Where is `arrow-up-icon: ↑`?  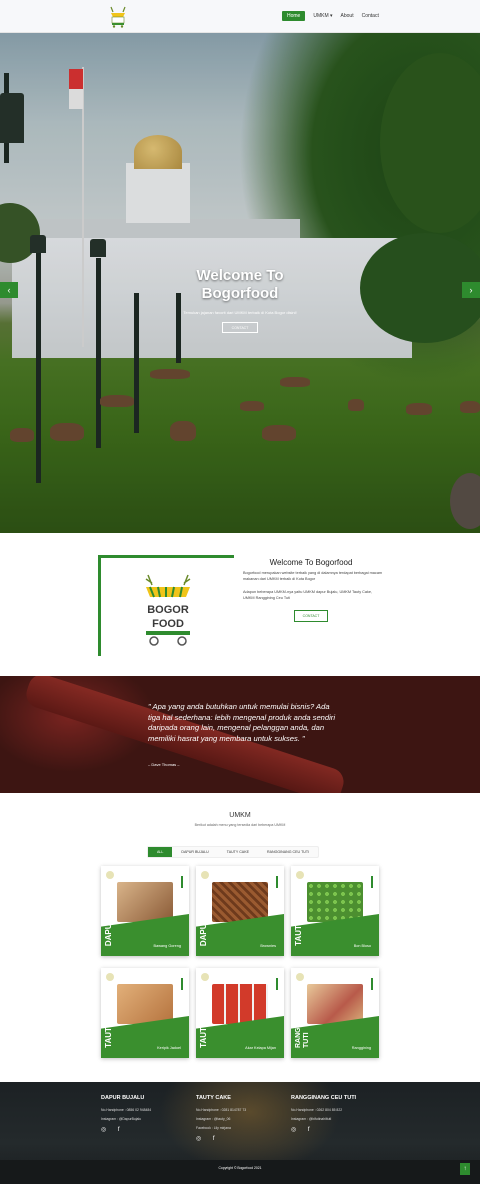
arrow-up-icon: ↑ is located at coordinates (465, 1169).